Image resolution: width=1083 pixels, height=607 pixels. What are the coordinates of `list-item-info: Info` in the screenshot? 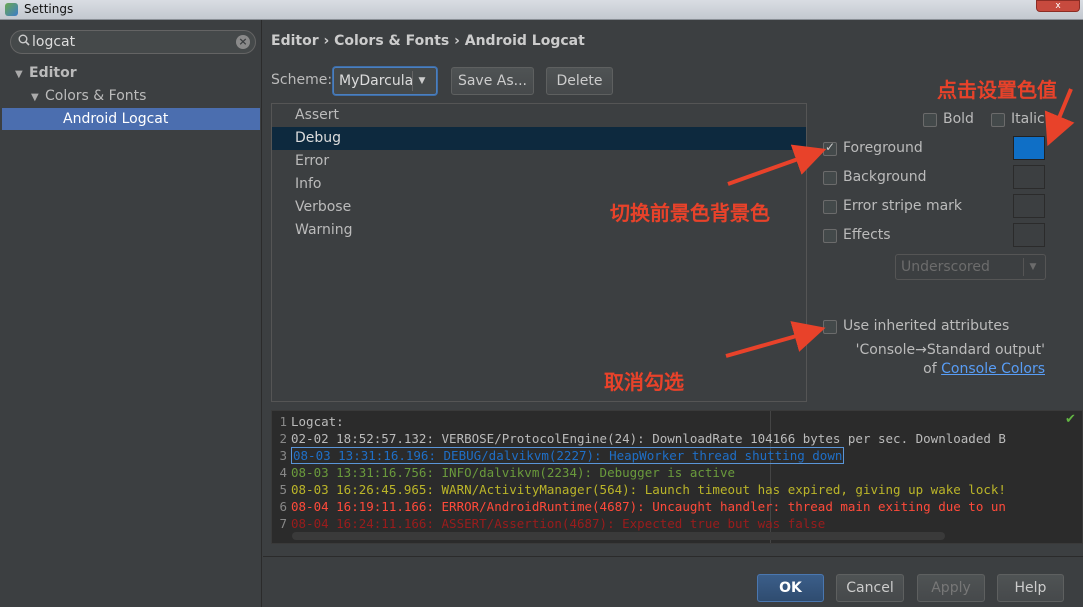 It's located at (539, 184).